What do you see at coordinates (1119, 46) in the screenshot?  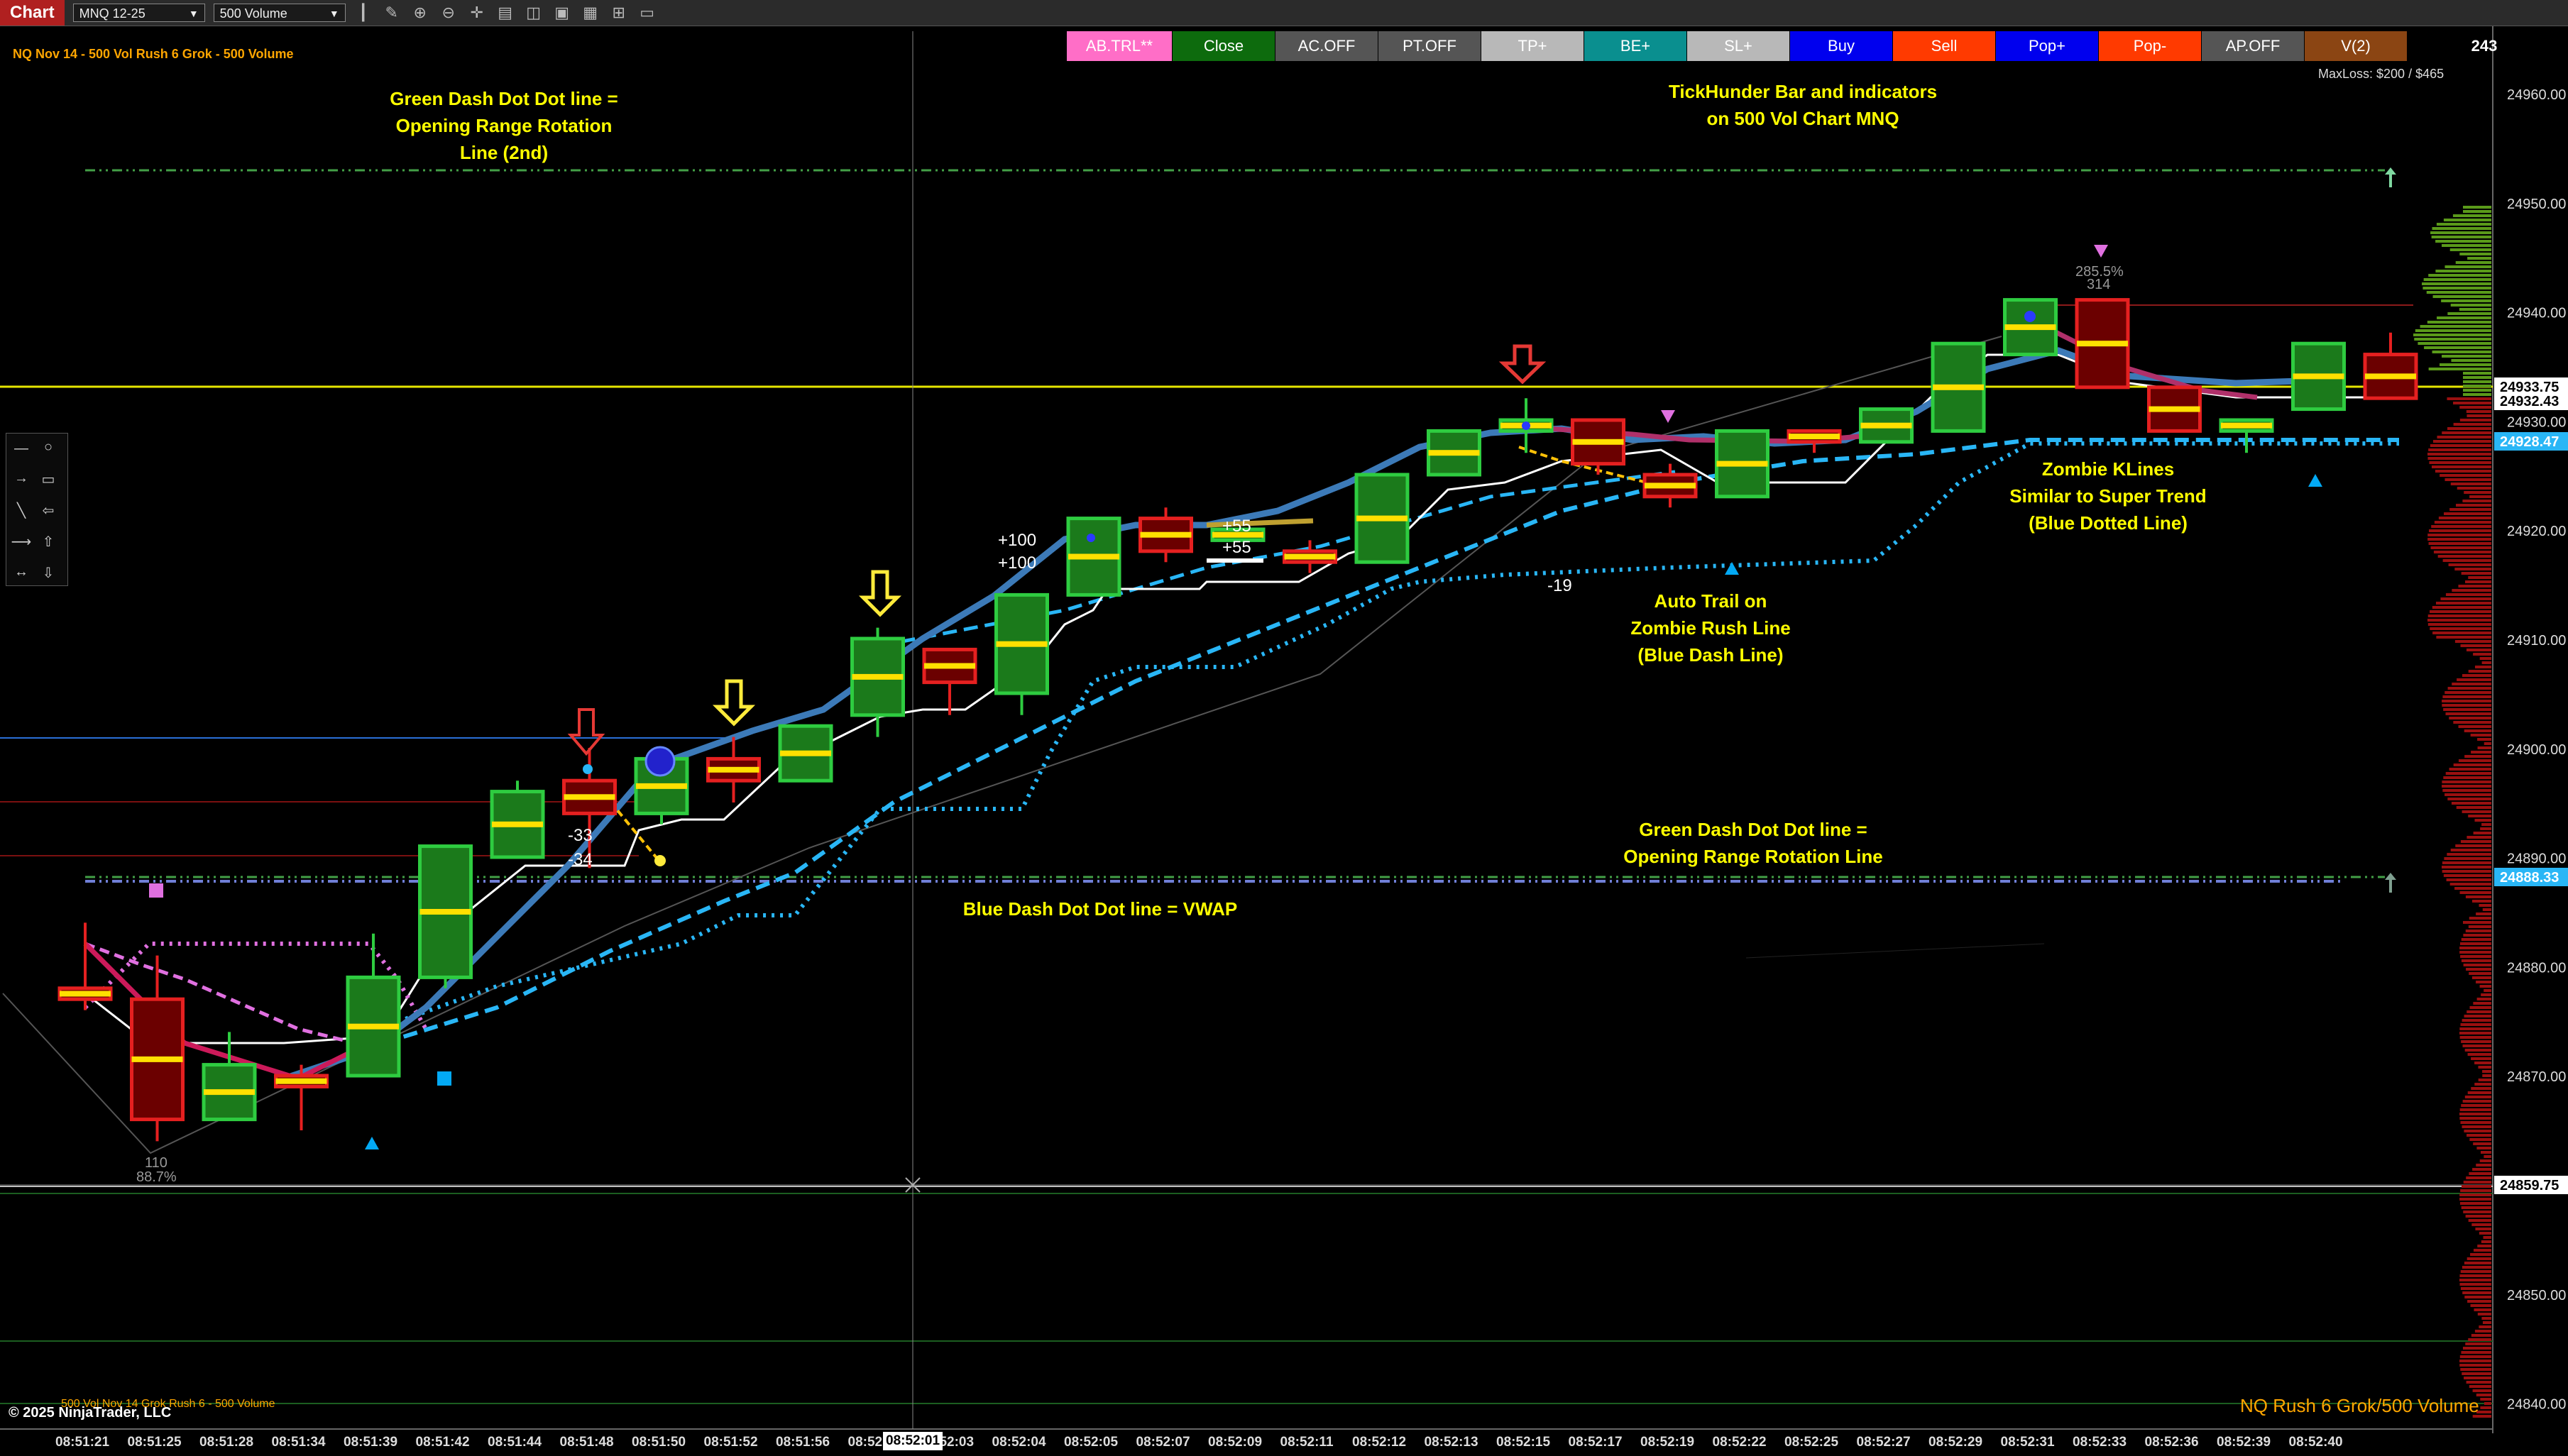 I see `chart-button-ab-trl: AB.TRL**` at bounding box center [1119, 46].